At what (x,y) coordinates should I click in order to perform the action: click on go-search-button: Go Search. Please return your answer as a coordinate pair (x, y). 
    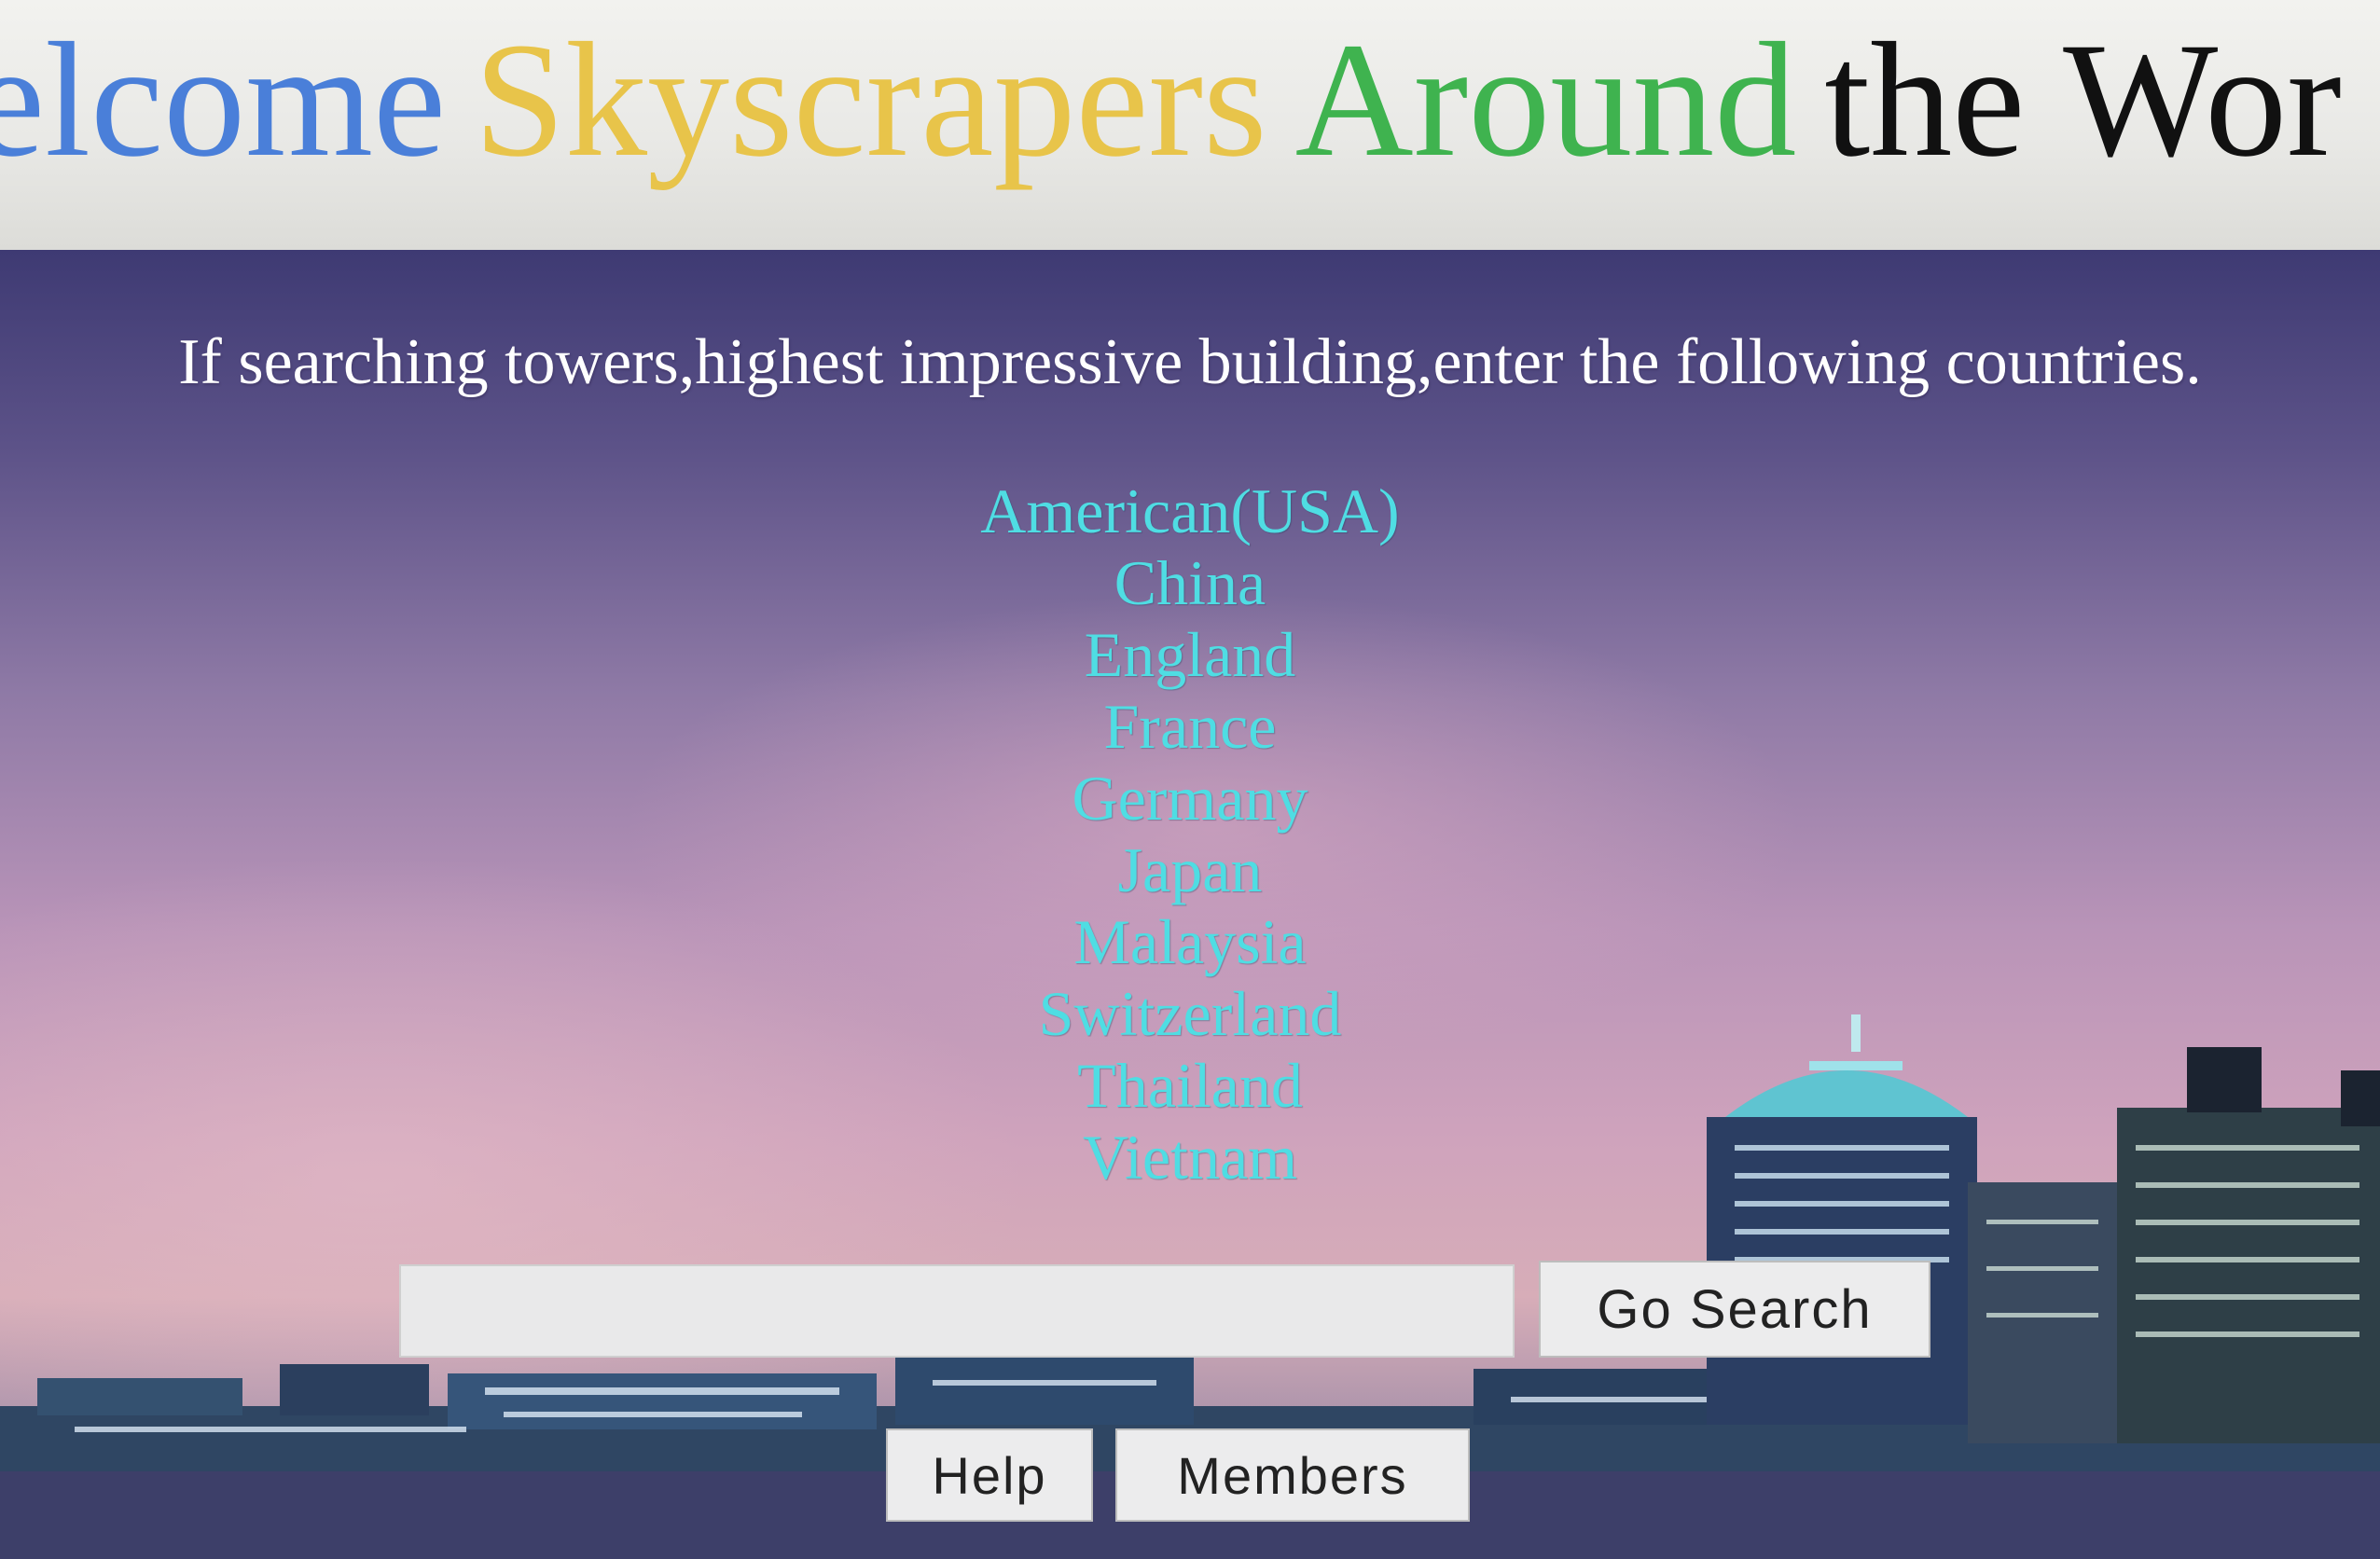
    Looking at the image, I should click on (1734, 1309).